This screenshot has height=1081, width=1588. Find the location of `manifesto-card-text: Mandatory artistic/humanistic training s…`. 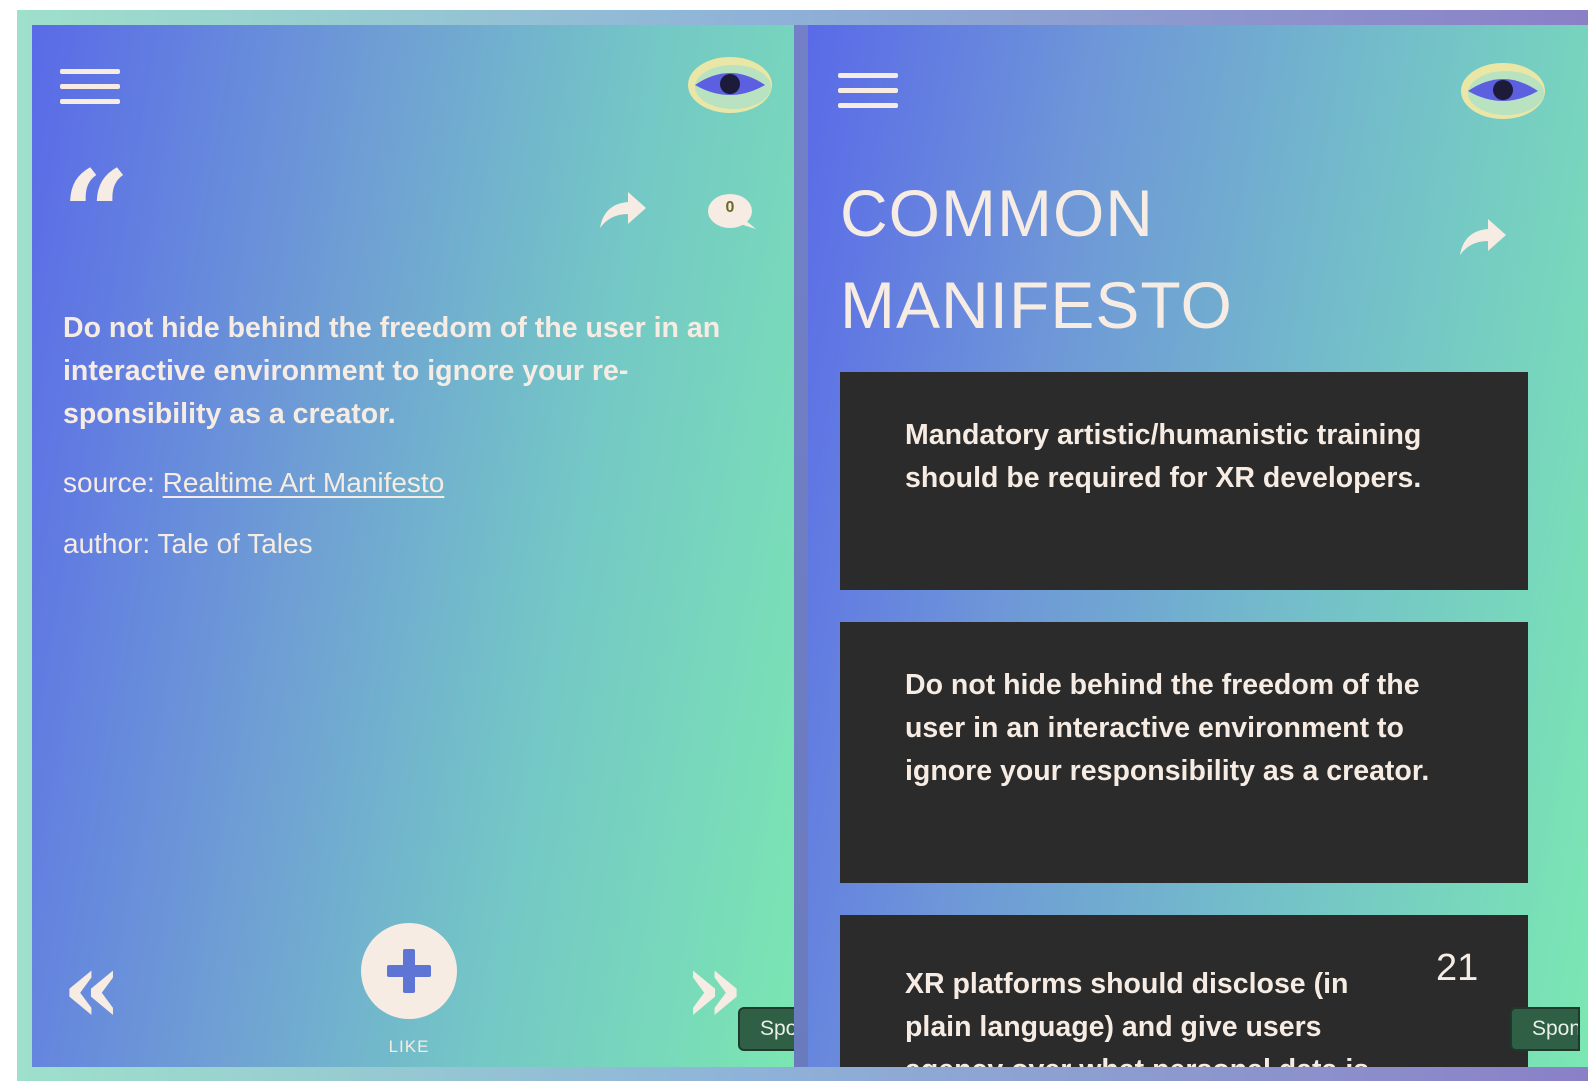

manifesto-card-text: Mandatory artistic/humanistic training s… is located at coordinates (1163, 456).